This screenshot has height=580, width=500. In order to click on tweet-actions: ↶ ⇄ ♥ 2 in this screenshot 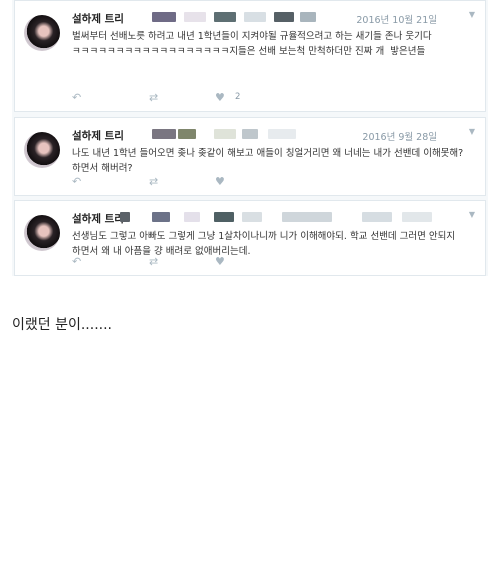, I will do `click(172, 98)`.